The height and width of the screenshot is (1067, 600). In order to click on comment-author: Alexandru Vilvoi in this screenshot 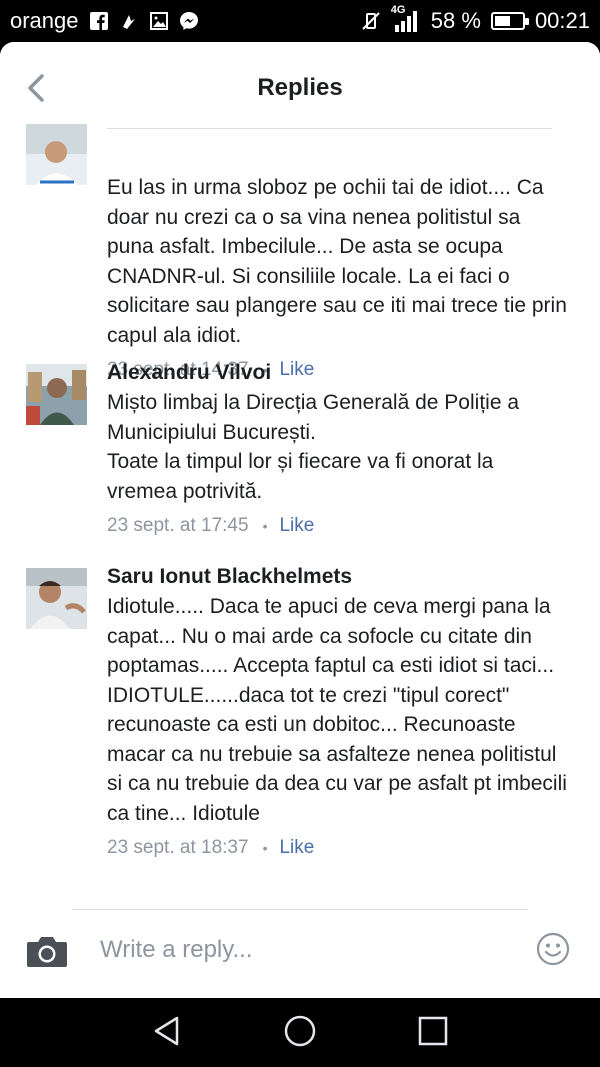, I will do `click(337, 373)`.